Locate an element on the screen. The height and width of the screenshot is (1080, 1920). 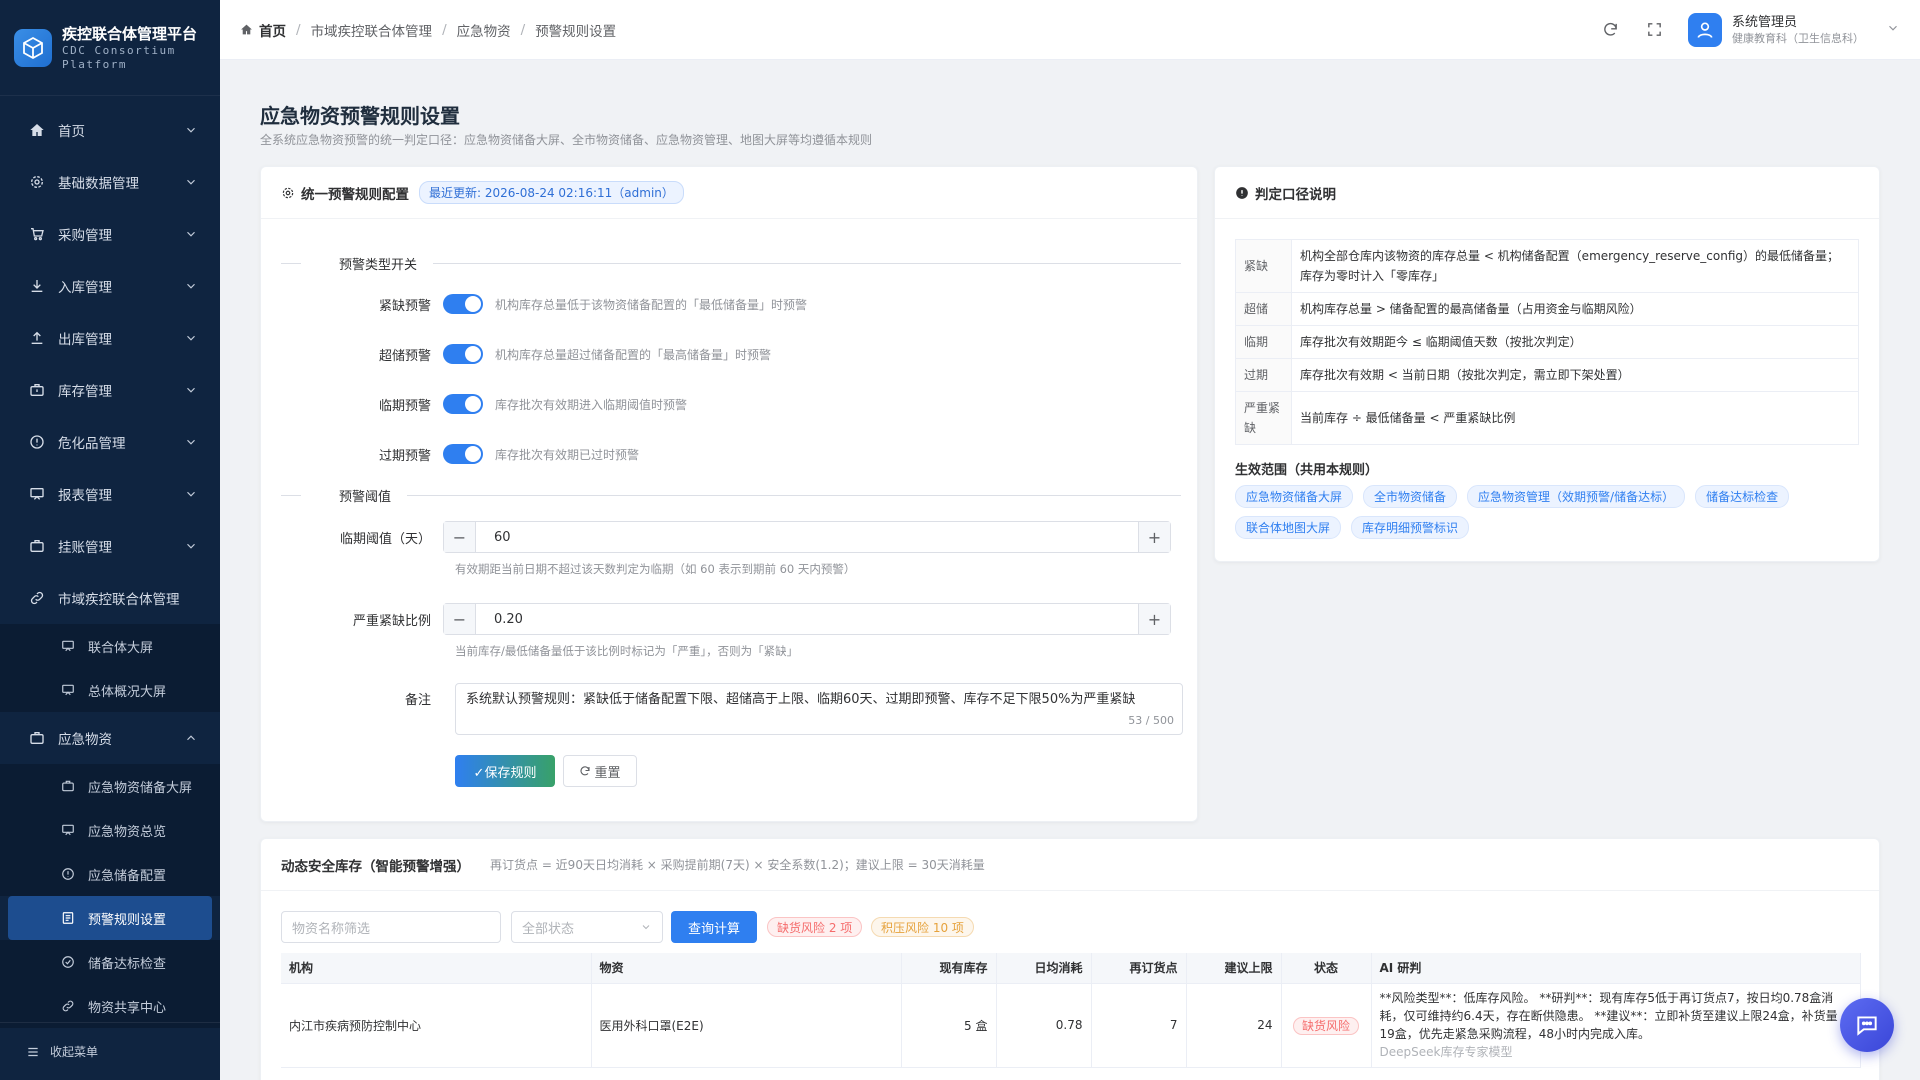
sidebar-item-emergency: 应急物资 is located at coordinates (110, 738).